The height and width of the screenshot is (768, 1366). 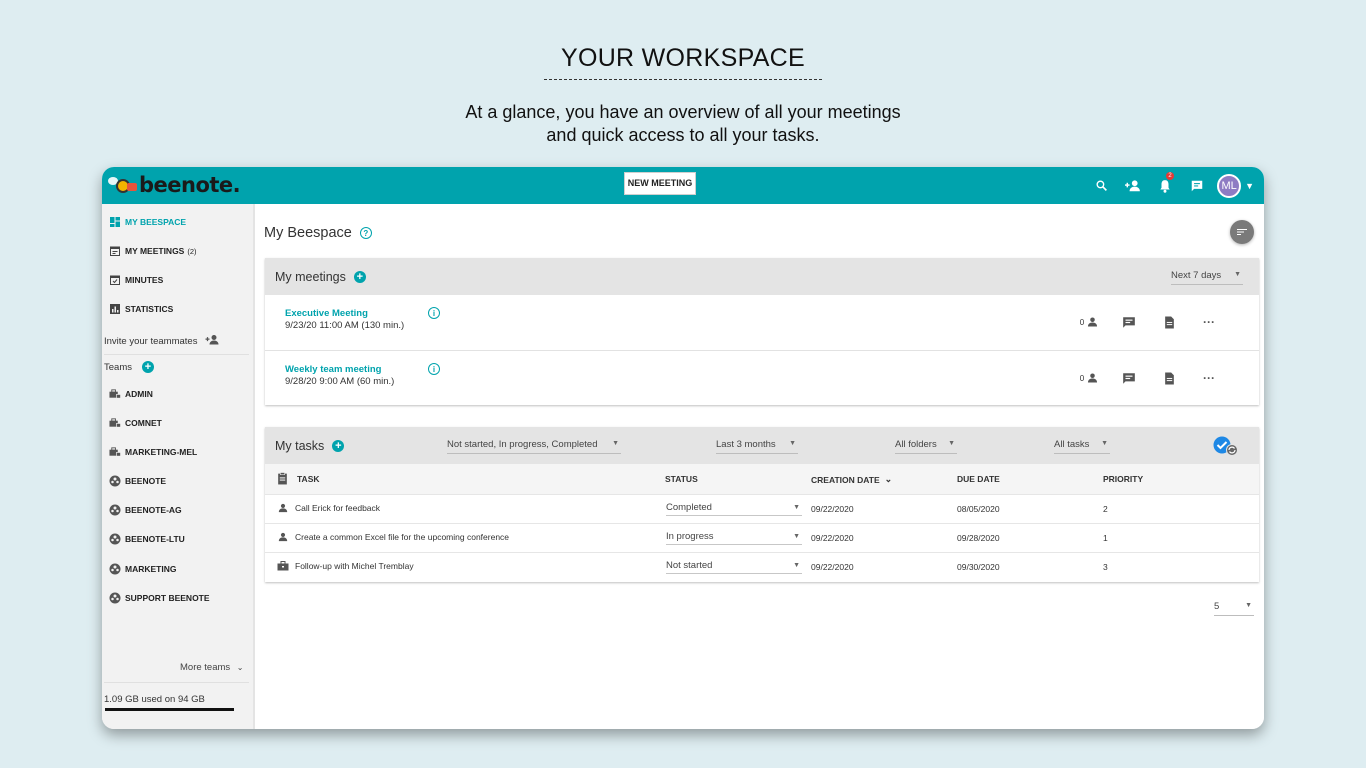 What do you see at coordinates (131, 394) in the screenshot?
I see `sidebar-team-admin: ADMIN` at bounding box center [131, 394].